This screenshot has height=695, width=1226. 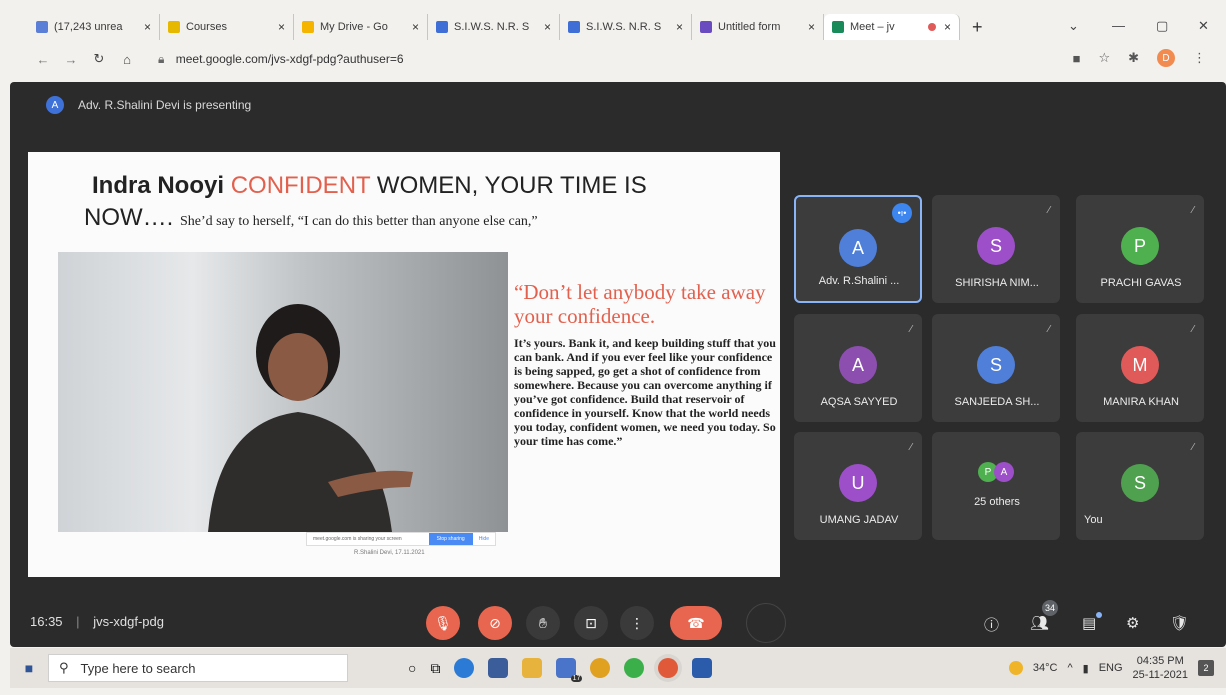 I want to click on activities-icon: ⚙︎, so click(x=1132, y=623).